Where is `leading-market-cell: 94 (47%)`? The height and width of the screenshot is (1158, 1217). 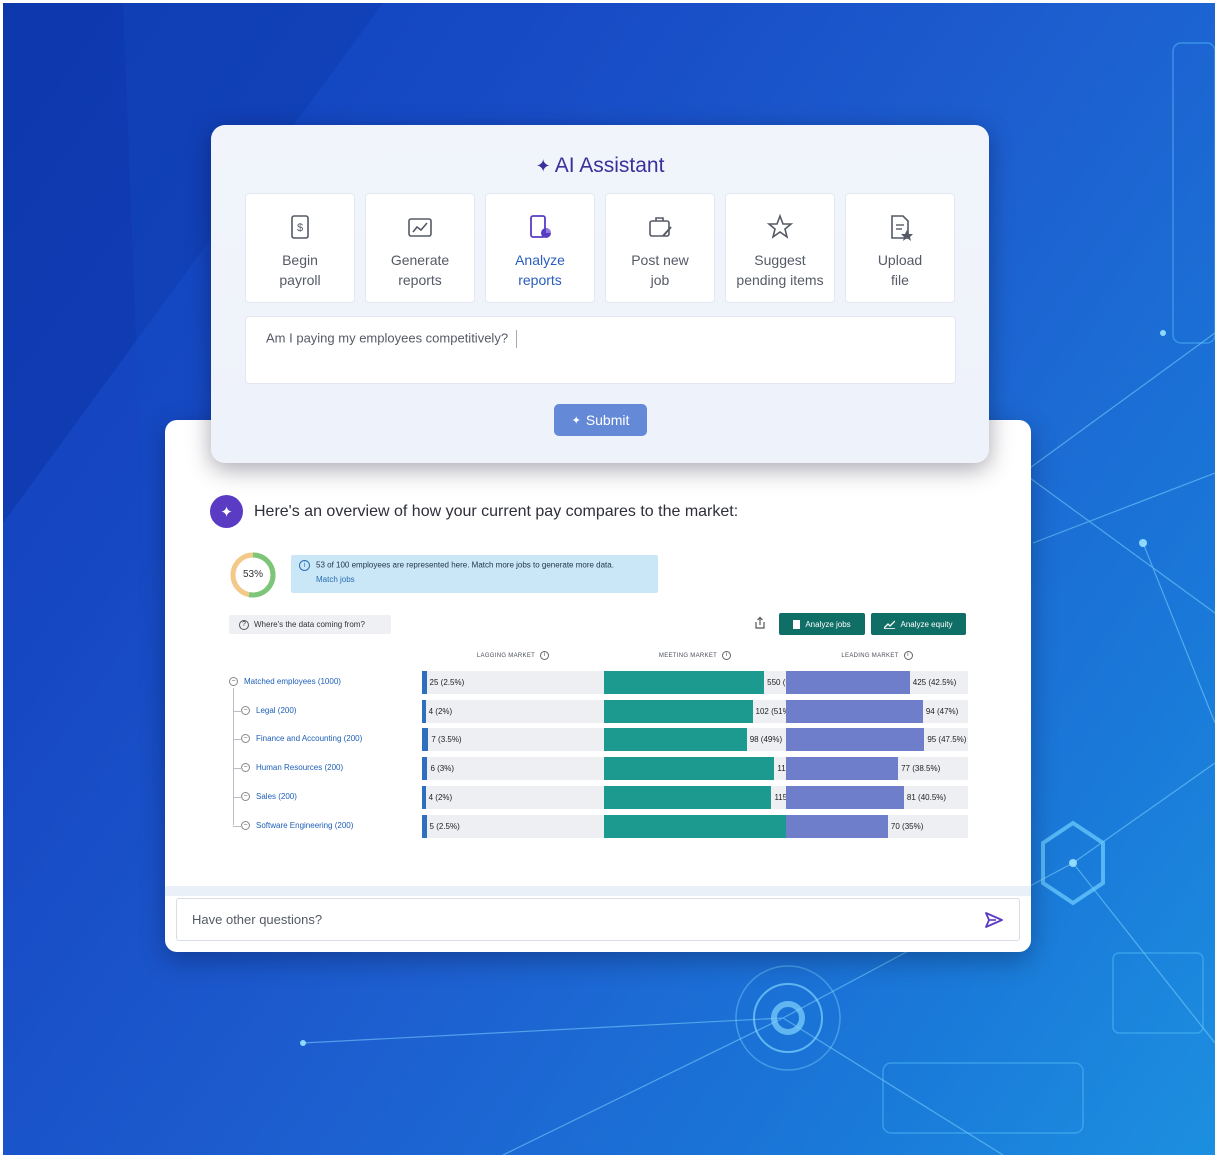 leading-market-cell: 94 (47%) is located at coordinates (877, 711).